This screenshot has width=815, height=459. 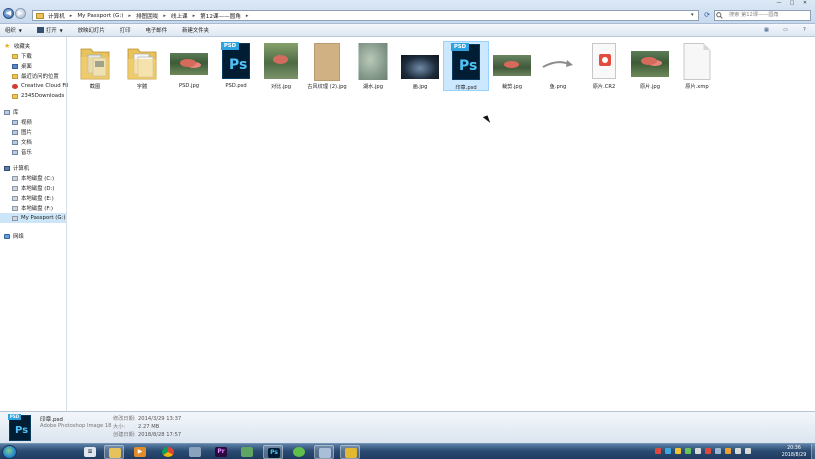 What do you see at coordinates (33, 56) in the screenshot?
I see `sidebar-item-downloads: 下载` at bounding box center [33, 56].